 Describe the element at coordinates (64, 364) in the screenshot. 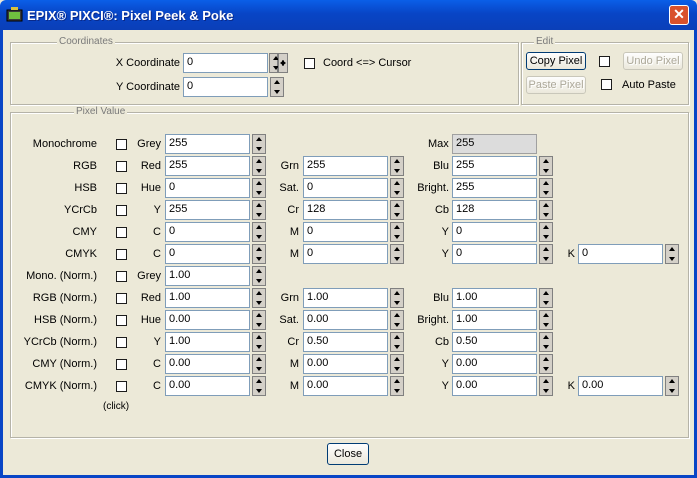

I see `row-label: CMY (Norm.)` at that location.